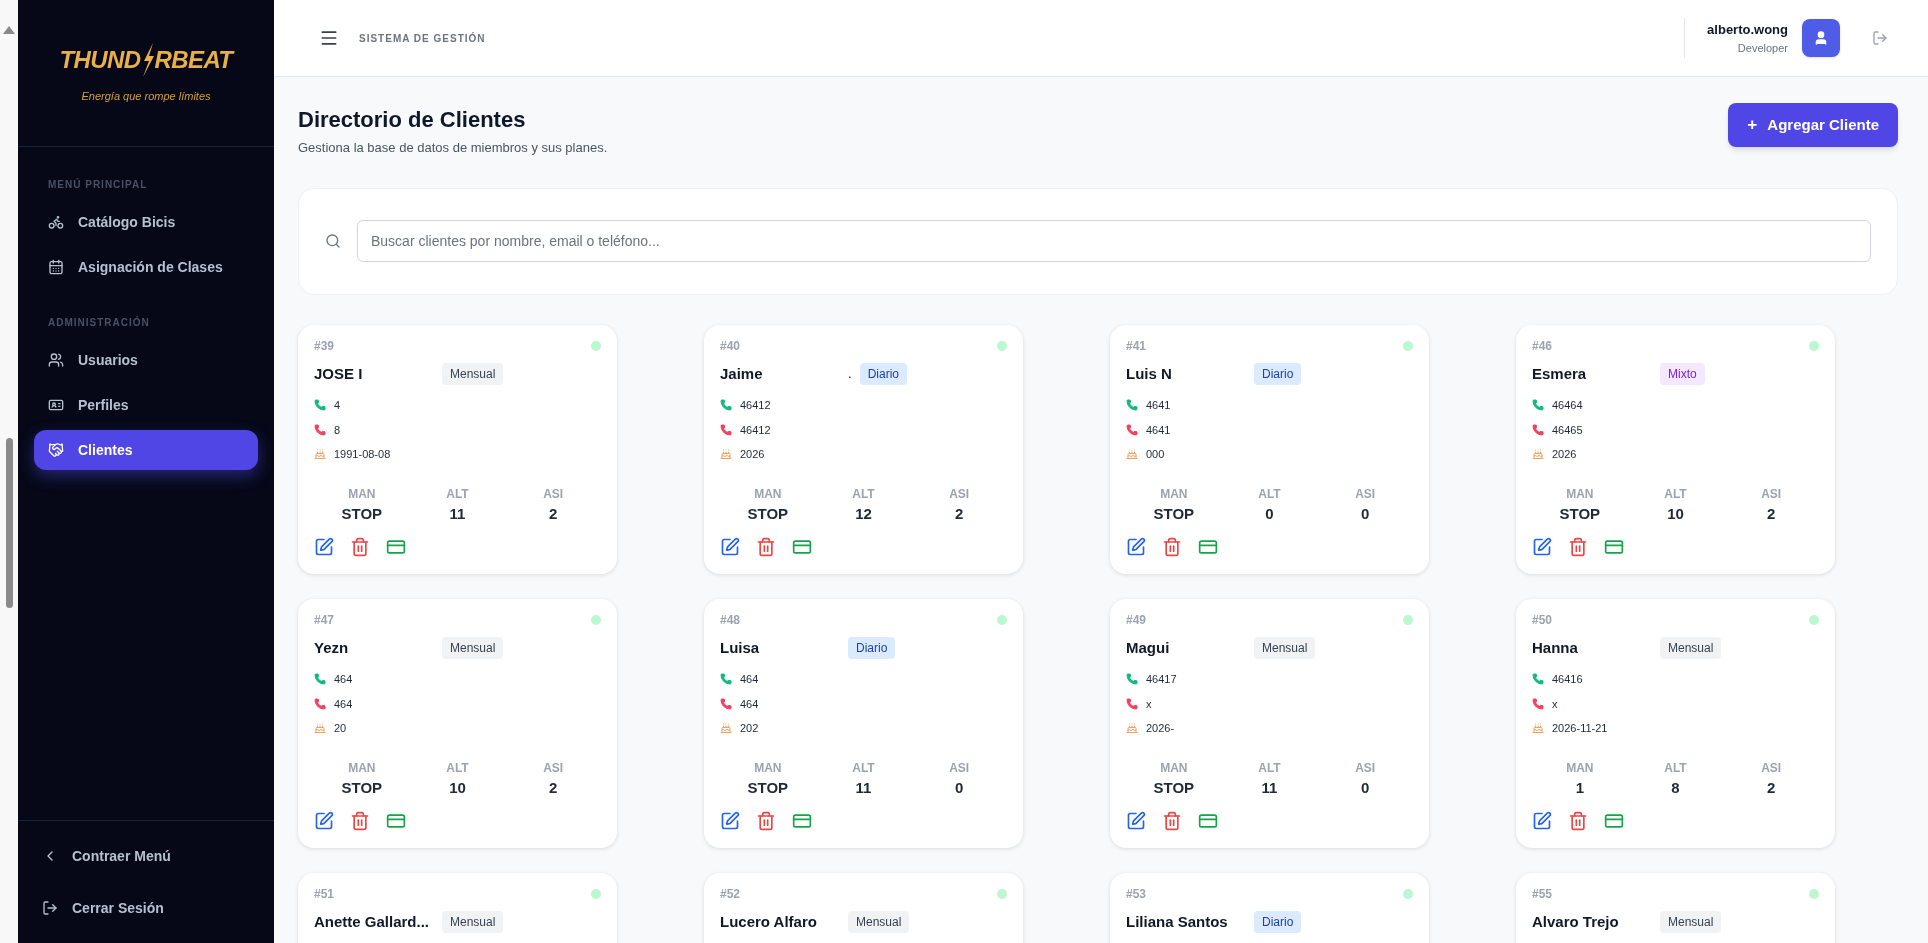 This screenshot has height=943, width=1928. I want to click on birth-date: 000, so click(1155, 454).